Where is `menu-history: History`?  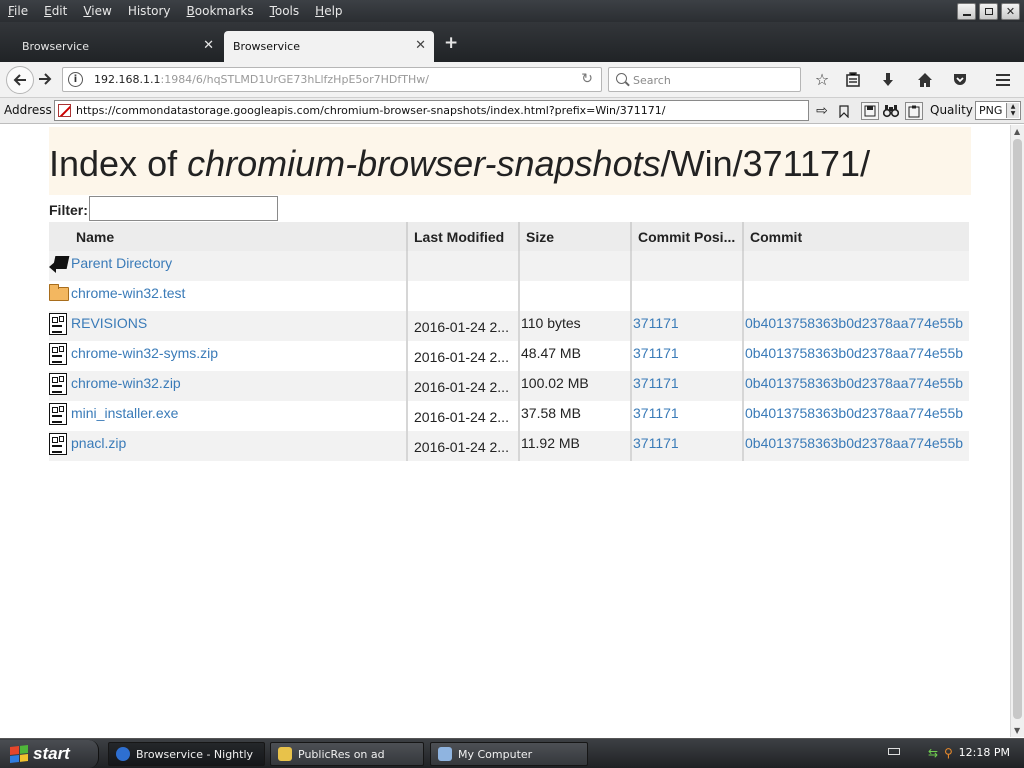 menu-history: History is located at coordinates (149, 11).